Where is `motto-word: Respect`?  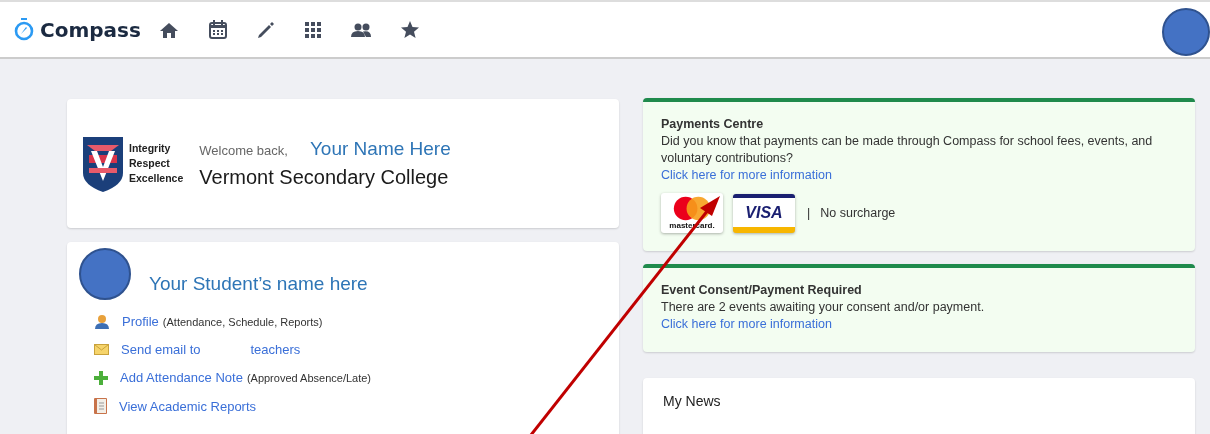
motto-word: Respect is located at coordinates (150, 163).